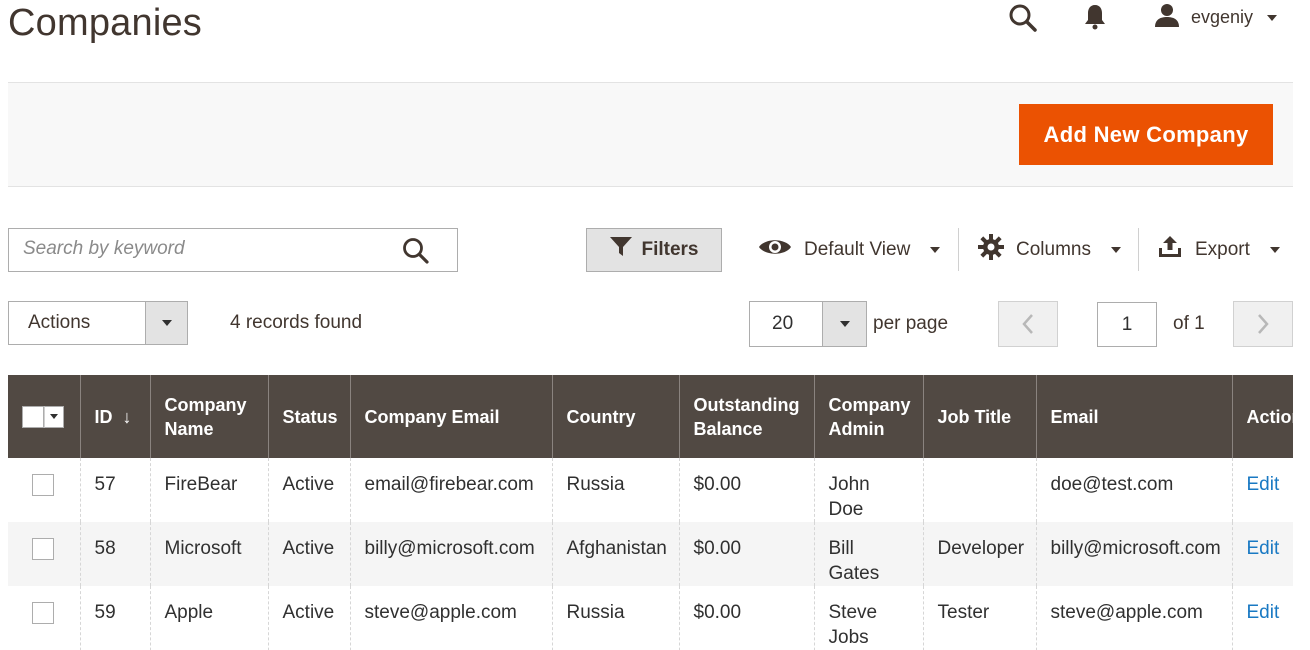 The image size is (1310, 650). I want to click on cell-company-name: Microsoft, so click(208, 554).